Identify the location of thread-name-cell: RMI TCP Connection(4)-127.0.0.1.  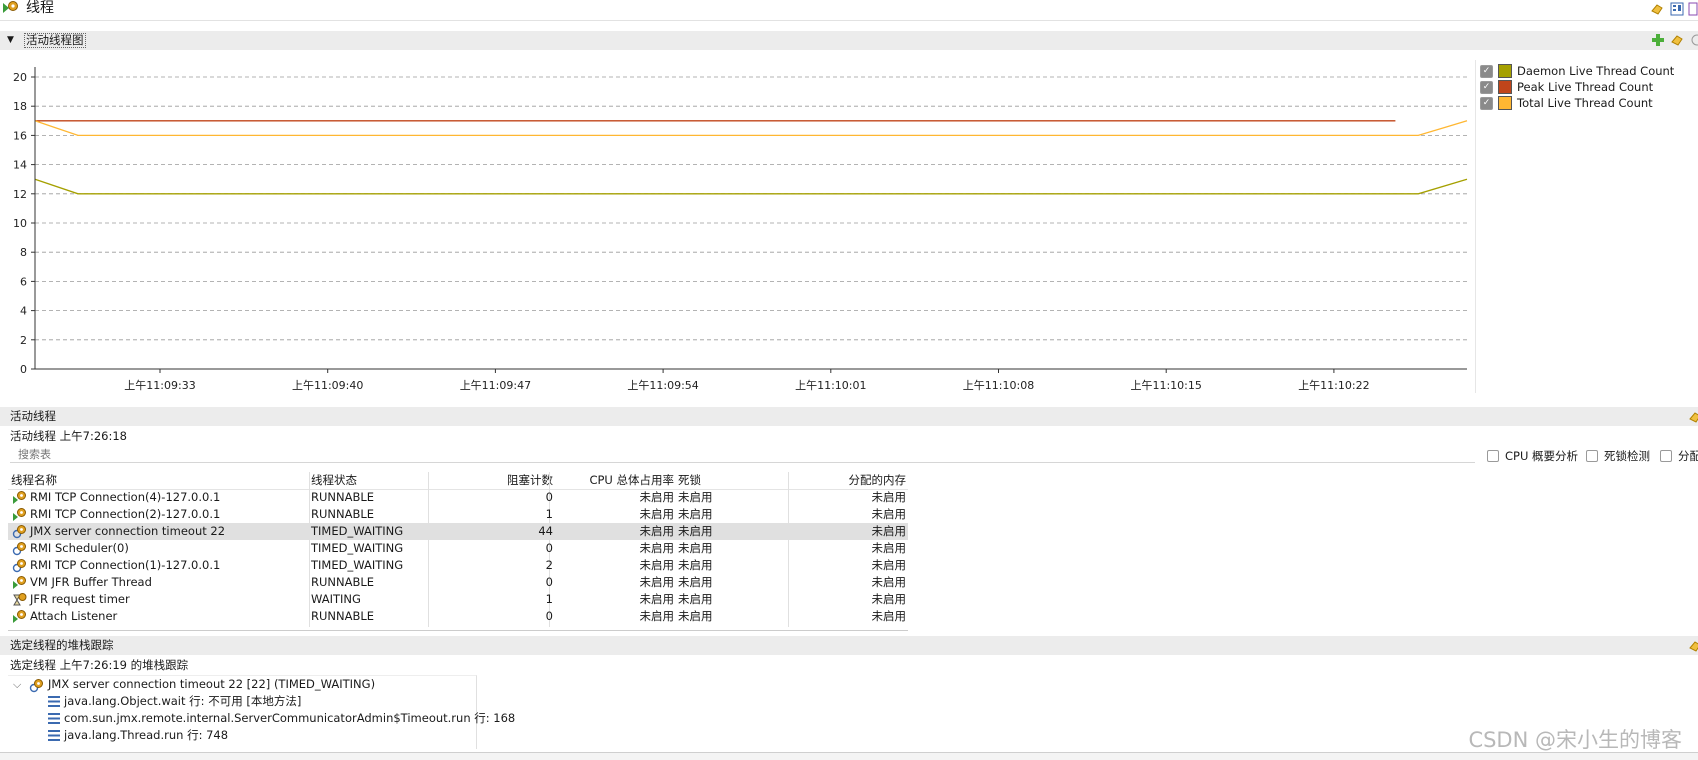
(125, 497).